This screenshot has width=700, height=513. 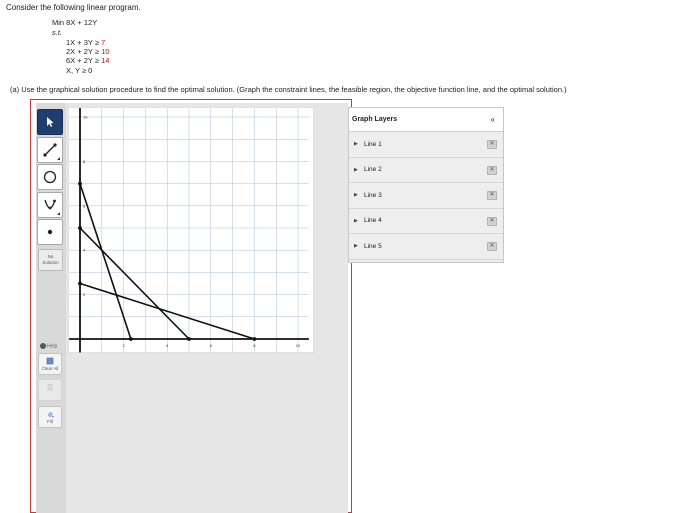 I want to click on clear-all-label: Clear All, so click(x=50, y=368).